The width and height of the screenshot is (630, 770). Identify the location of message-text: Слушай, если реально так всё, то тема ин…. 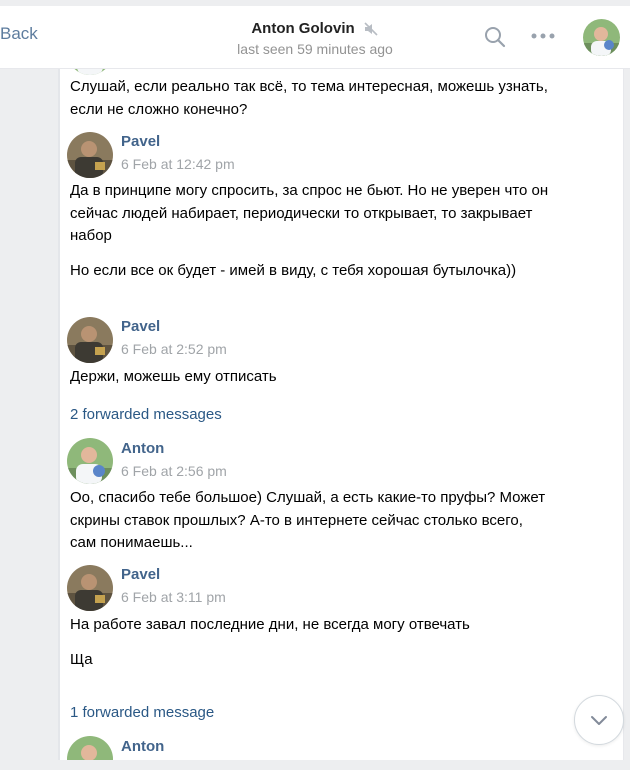
(309, 98).